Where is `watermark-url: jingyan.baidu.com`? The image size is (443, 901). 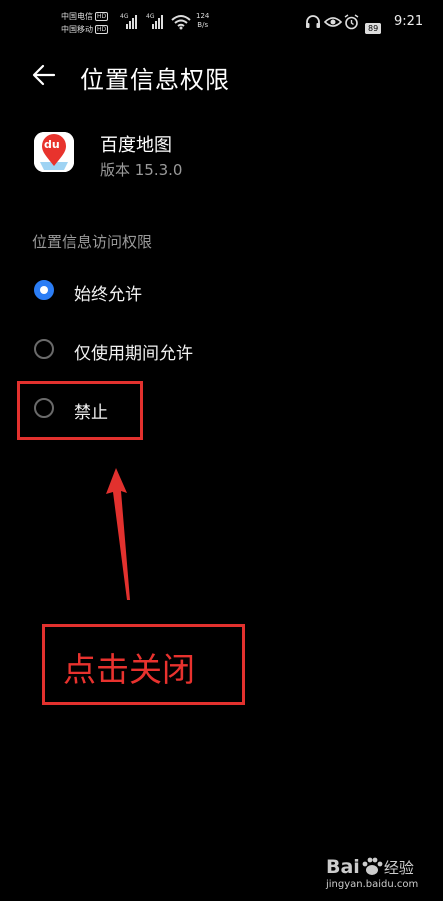 watermark-url: jingyan.baidu.com is located at coordinates (372, 884).